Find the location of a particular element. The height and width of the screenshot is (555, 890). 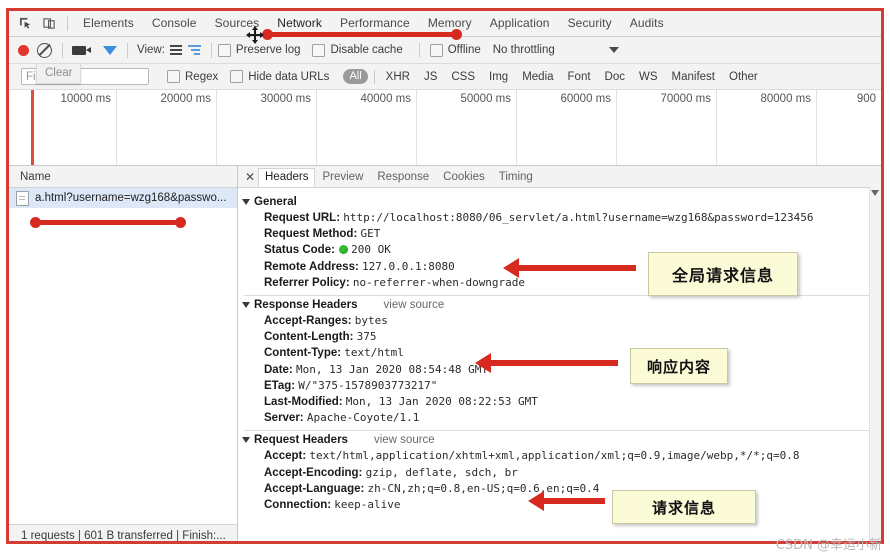

tab-timing: Timing is located at coordinates (516, 177).